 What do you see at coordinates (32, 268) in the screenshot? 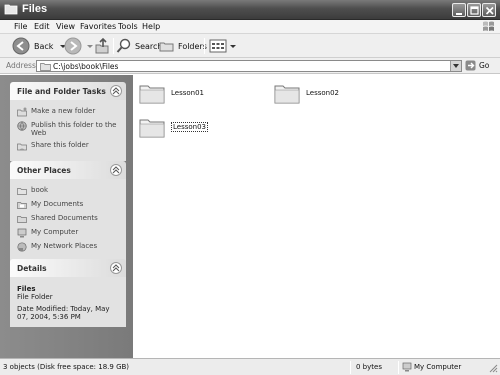
I see `panel-title: Details` at bounding box center [32, 268].